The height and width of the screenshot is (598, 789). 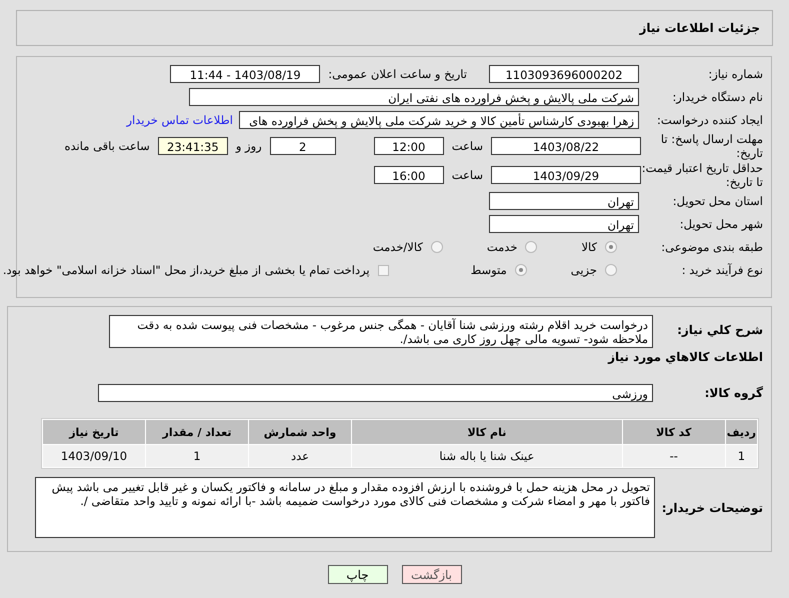 What do you see at coordinates (345, 507) in the screenshot?
I see `buyer-notes-textarea: تحویل در محل هزینه حمل با فروشنده با ارزش افزوده مقدار و مبلغ در سامانه و فاکتور یکسان و غیر قابل تغییر می باشد پیش فاکتور با مهر و امضاء شرکت و مشخصات فنی کالای مورد درخواست ضمیمه باشد -با ارائه نمونه و تایید واحد متقاضی /.` at bounding box center [345, 507].